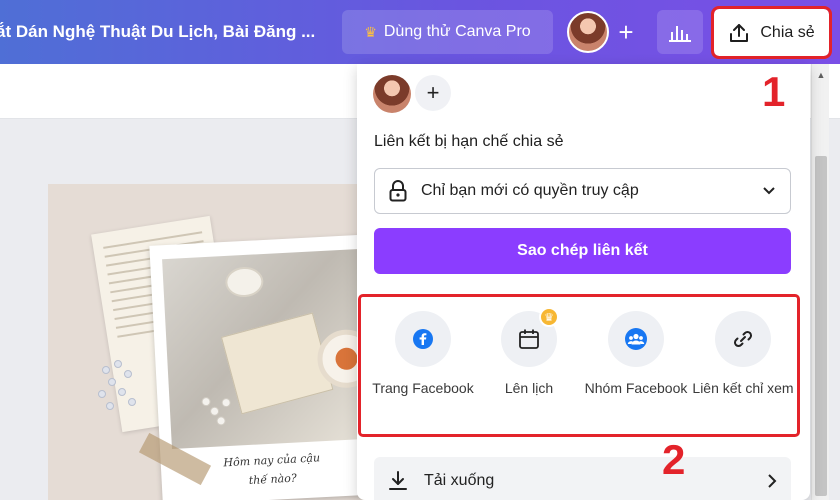 This screenshot has width=840, height=500. What do you see at coordinates (743, 339) in the screenshot?
I see `link-icon` at bounding box center [743, 339].